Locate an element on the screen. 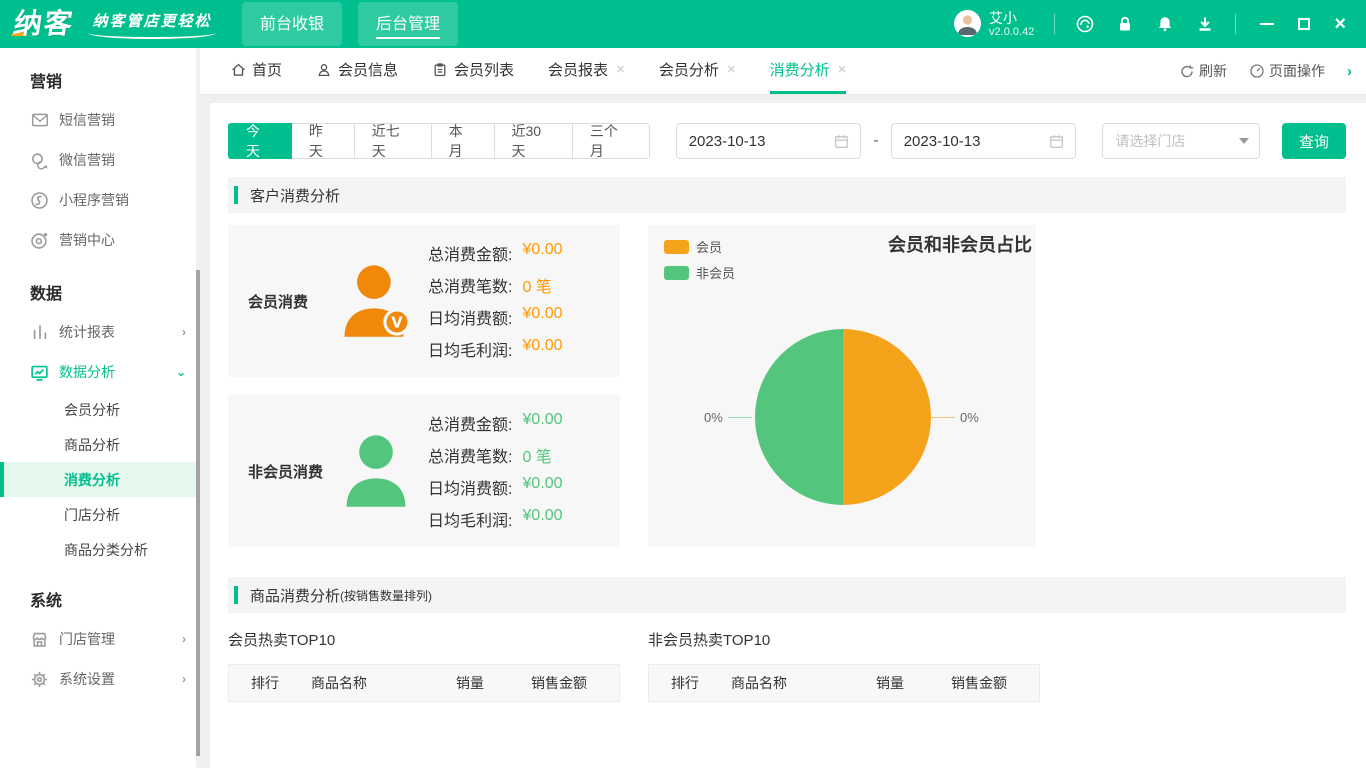  tab-member-analysis: 会员分析 × is located at coordinates (697, 71).